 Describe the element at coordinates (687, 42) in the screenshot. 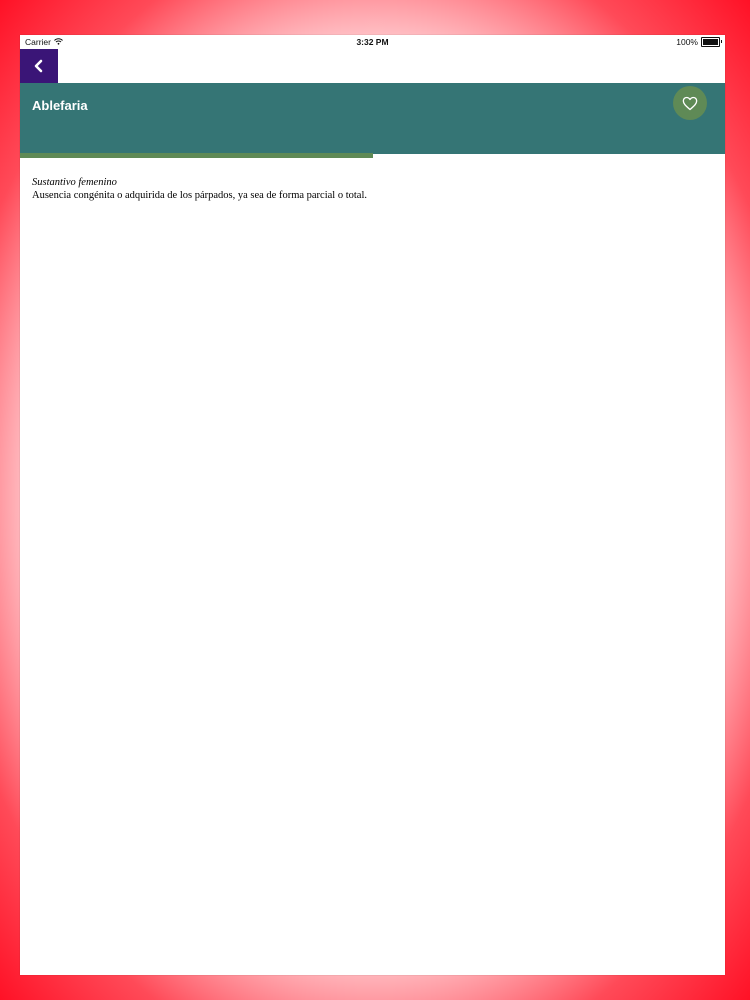

I see `battery-percent: 100%` at that location.